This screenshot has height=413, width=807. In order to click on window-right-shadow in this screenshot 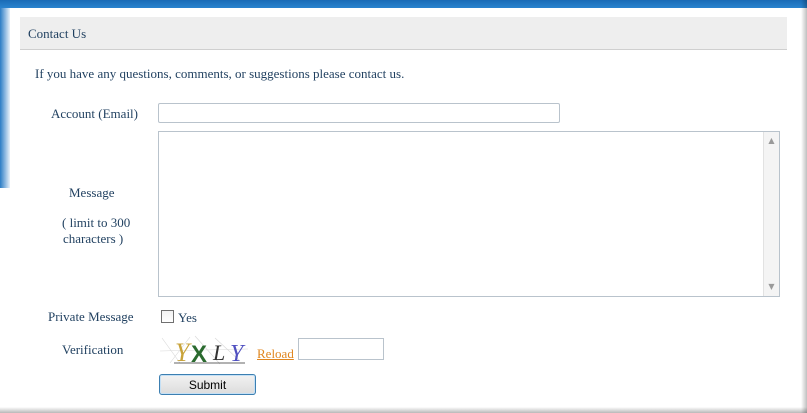, I will do `click(804, 206)`.